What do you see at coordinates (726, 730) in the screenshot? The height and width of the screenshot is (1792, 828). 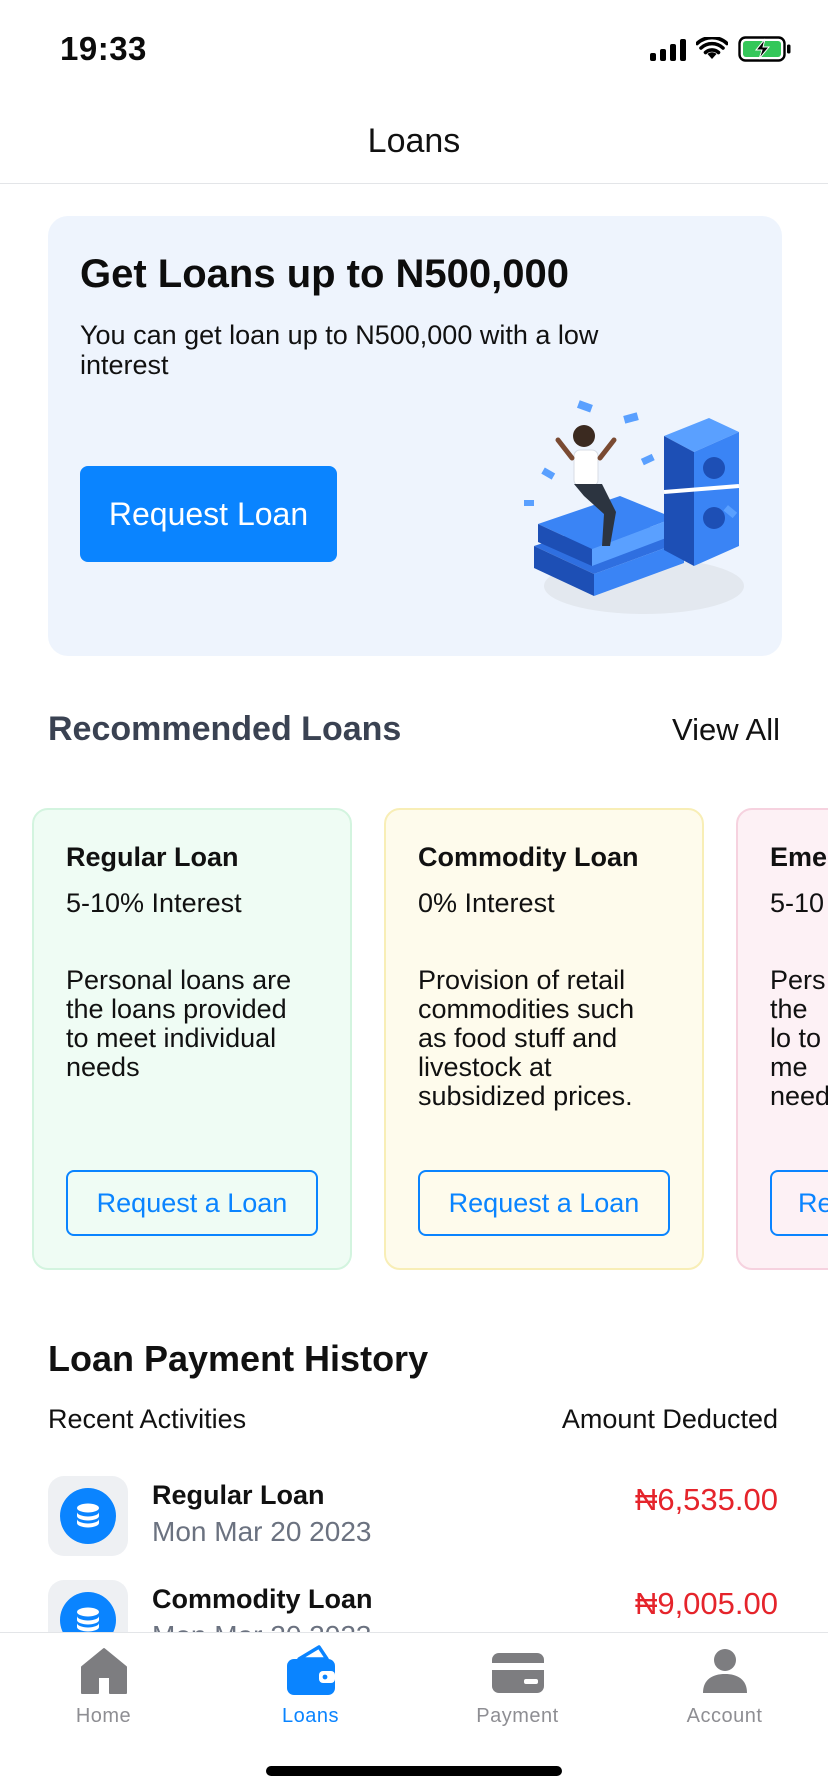 I see `view-all-link: View All` at bounding box center [726, 730].